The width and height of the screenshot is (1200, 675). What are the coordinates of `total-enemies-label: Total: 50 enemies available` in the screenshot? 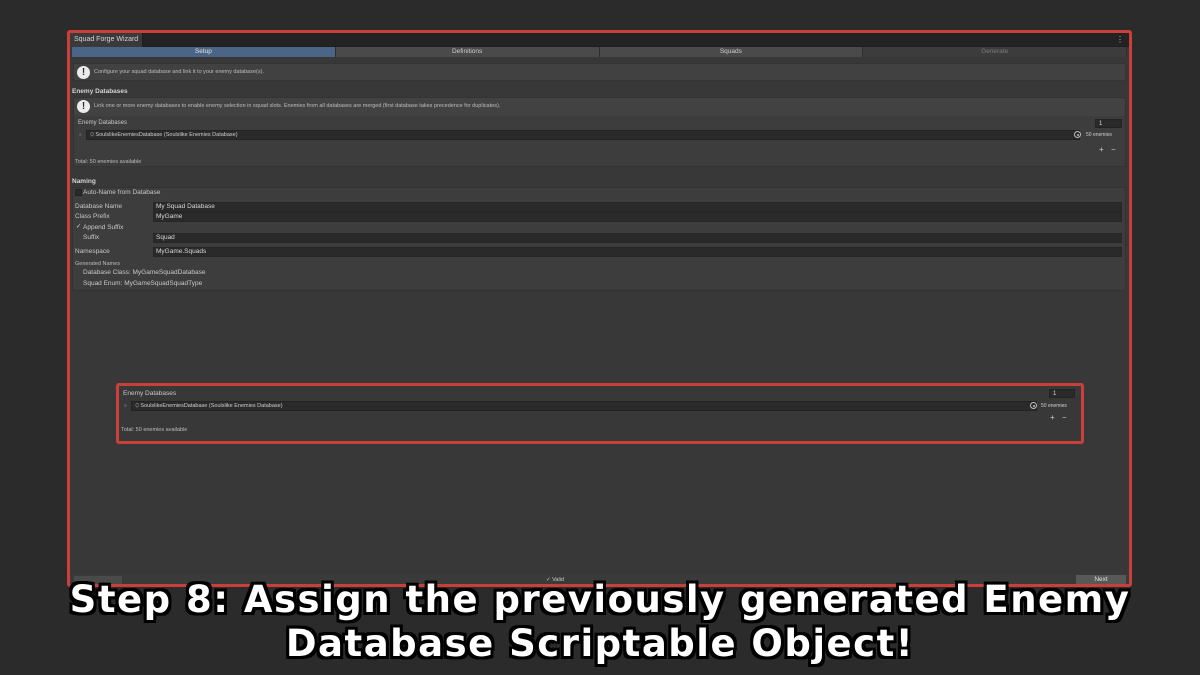 It's located at (108, 162).